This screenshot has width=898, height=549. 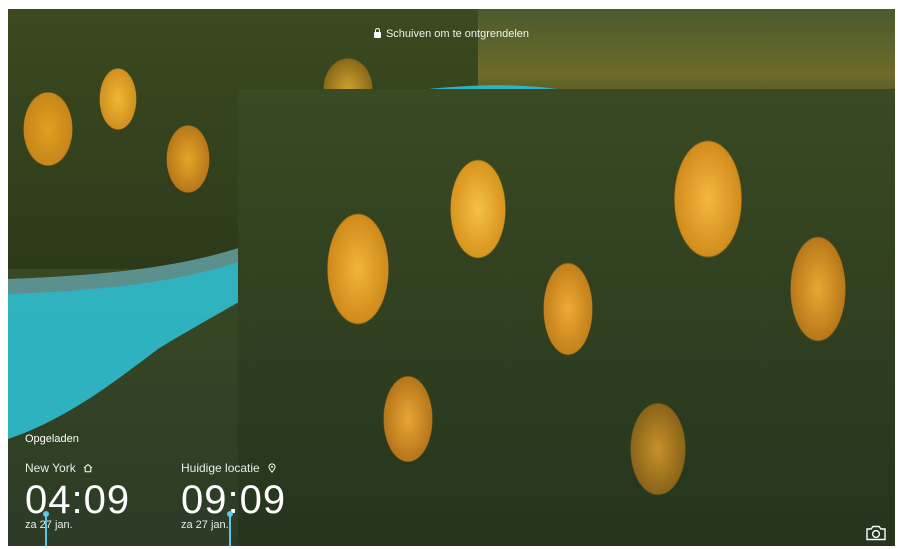 I want to click on unlock-hint-text: Schuiven om te ontgrendelen, so click(x=457, y=34).